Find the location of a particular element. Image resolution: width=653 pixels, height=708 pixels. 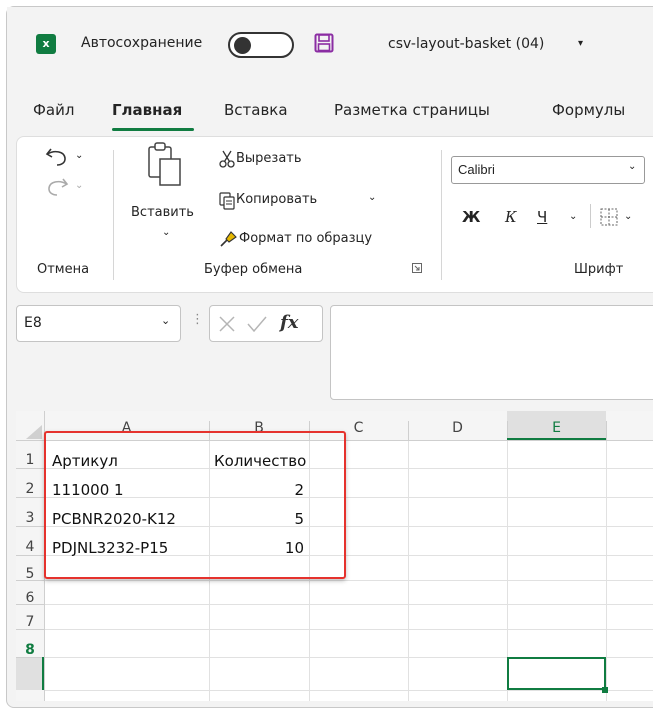

copy-chevron-icon: ⌄ is located at coordinates (372, 197).